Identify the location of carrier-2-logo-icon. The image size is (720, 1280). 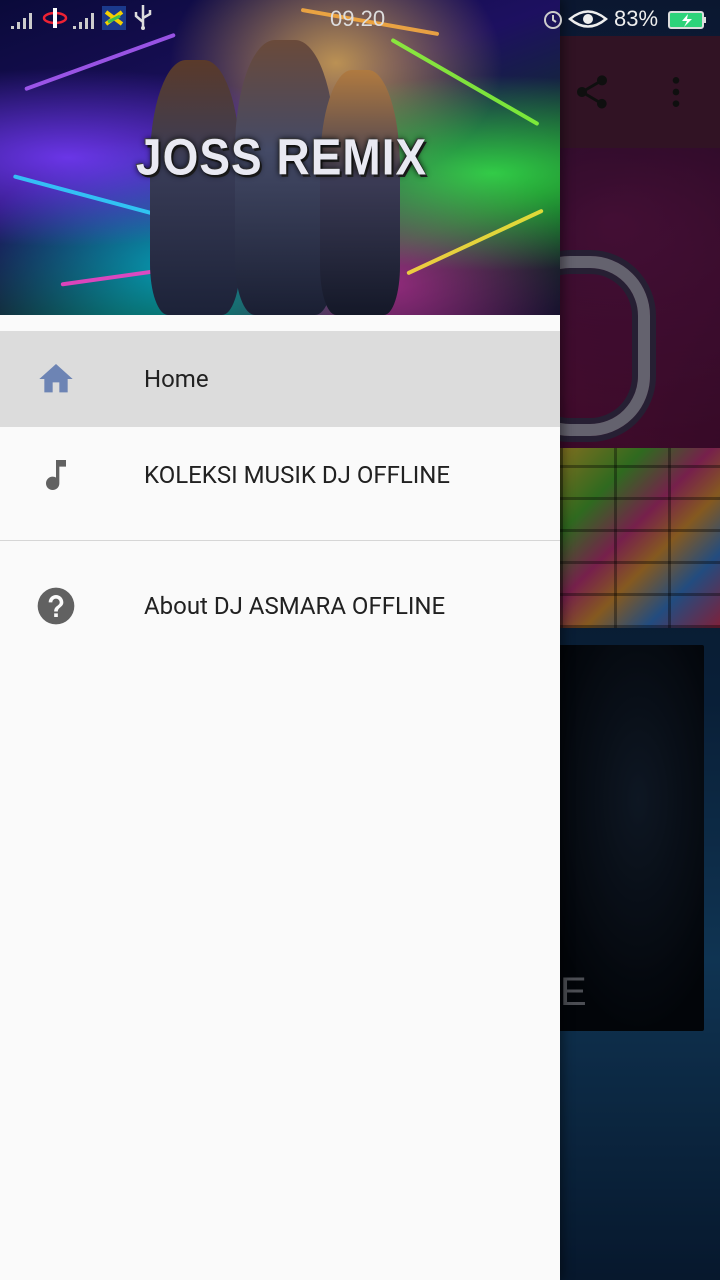
(114, 18).